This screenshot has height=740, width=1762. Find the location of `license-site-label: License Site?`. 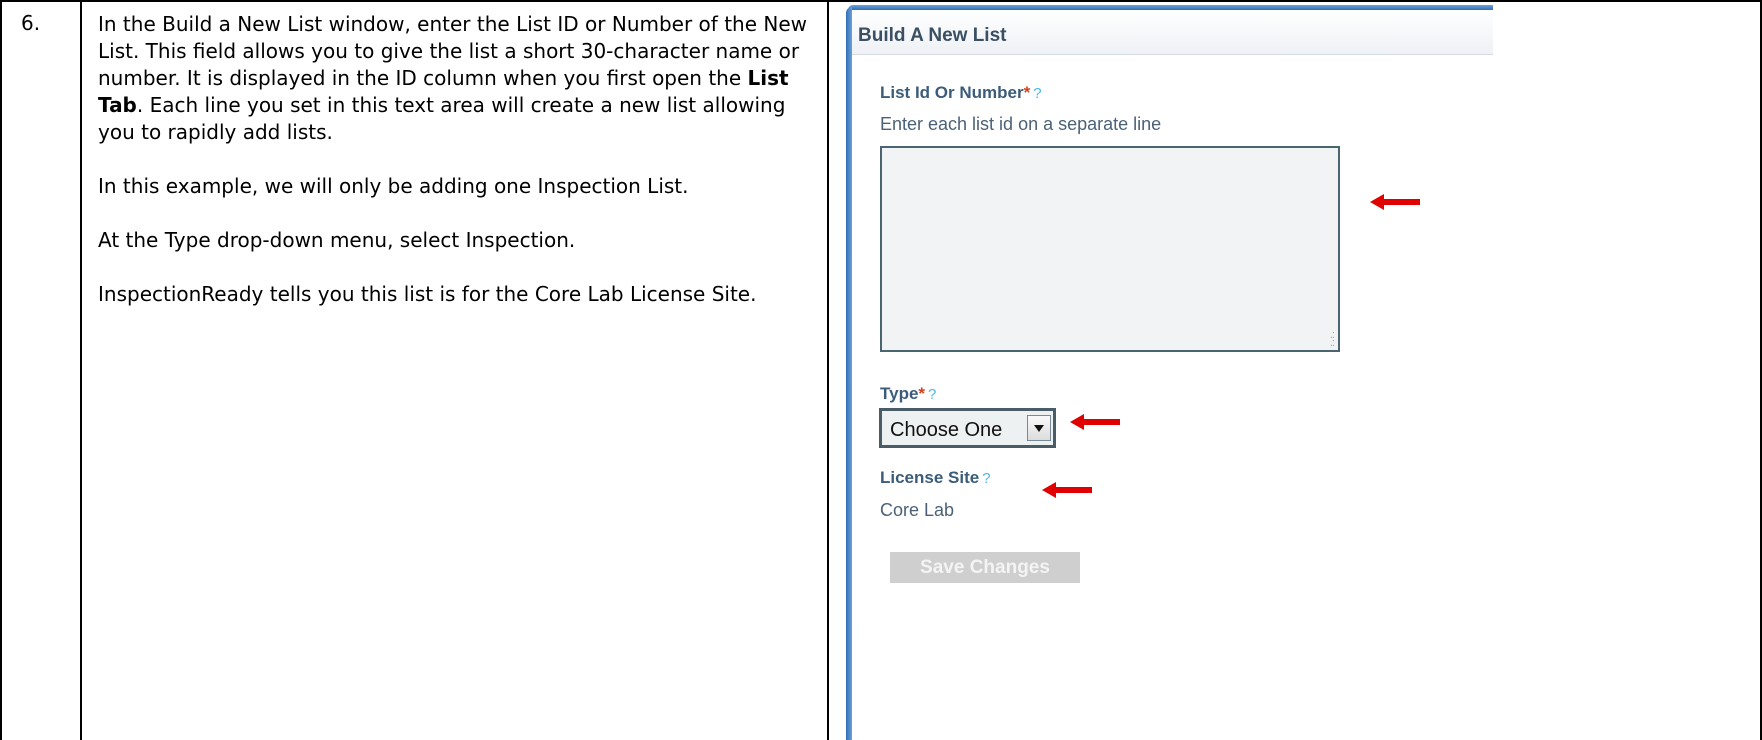

license-site-label: License Site? is located at coordinates (935, 477).